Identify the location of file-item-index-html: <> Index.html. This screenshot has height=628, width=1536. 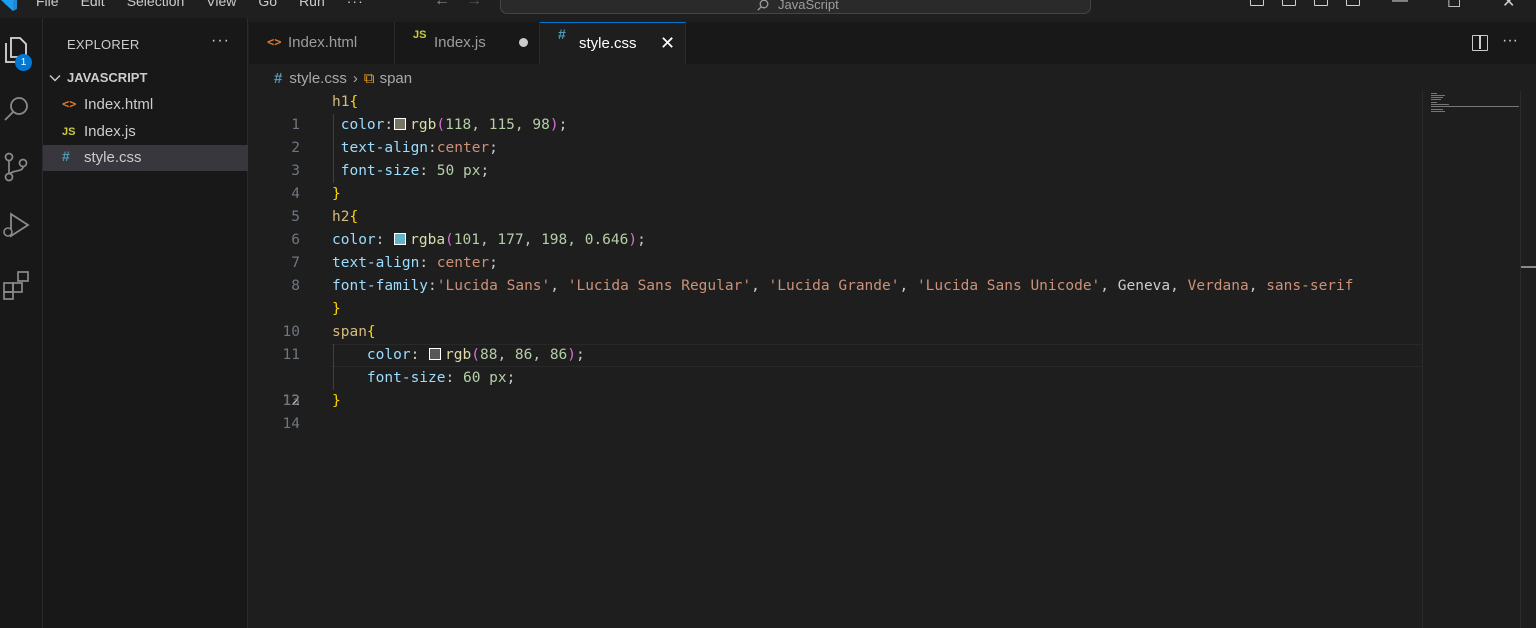
(145, 105).